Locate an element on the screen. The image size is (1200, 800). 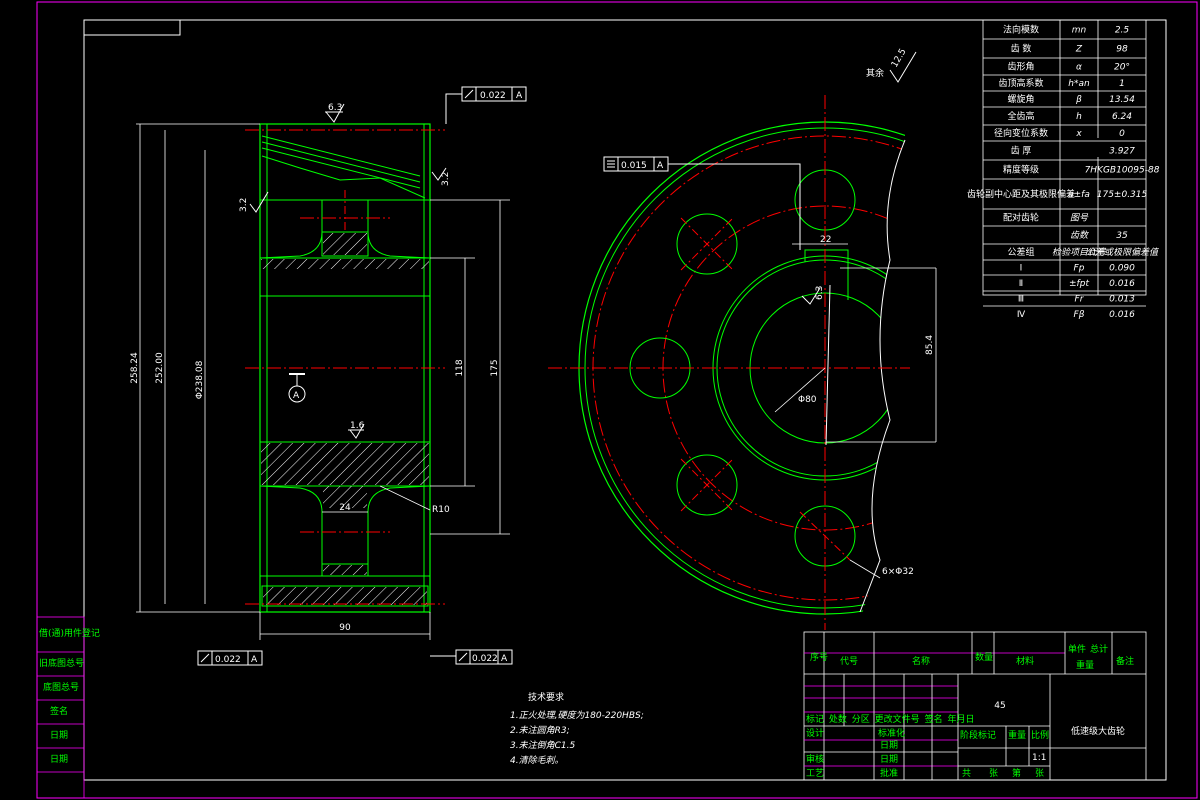
gear-param-name: 精度等级 is located at coordinates (1021, 170).